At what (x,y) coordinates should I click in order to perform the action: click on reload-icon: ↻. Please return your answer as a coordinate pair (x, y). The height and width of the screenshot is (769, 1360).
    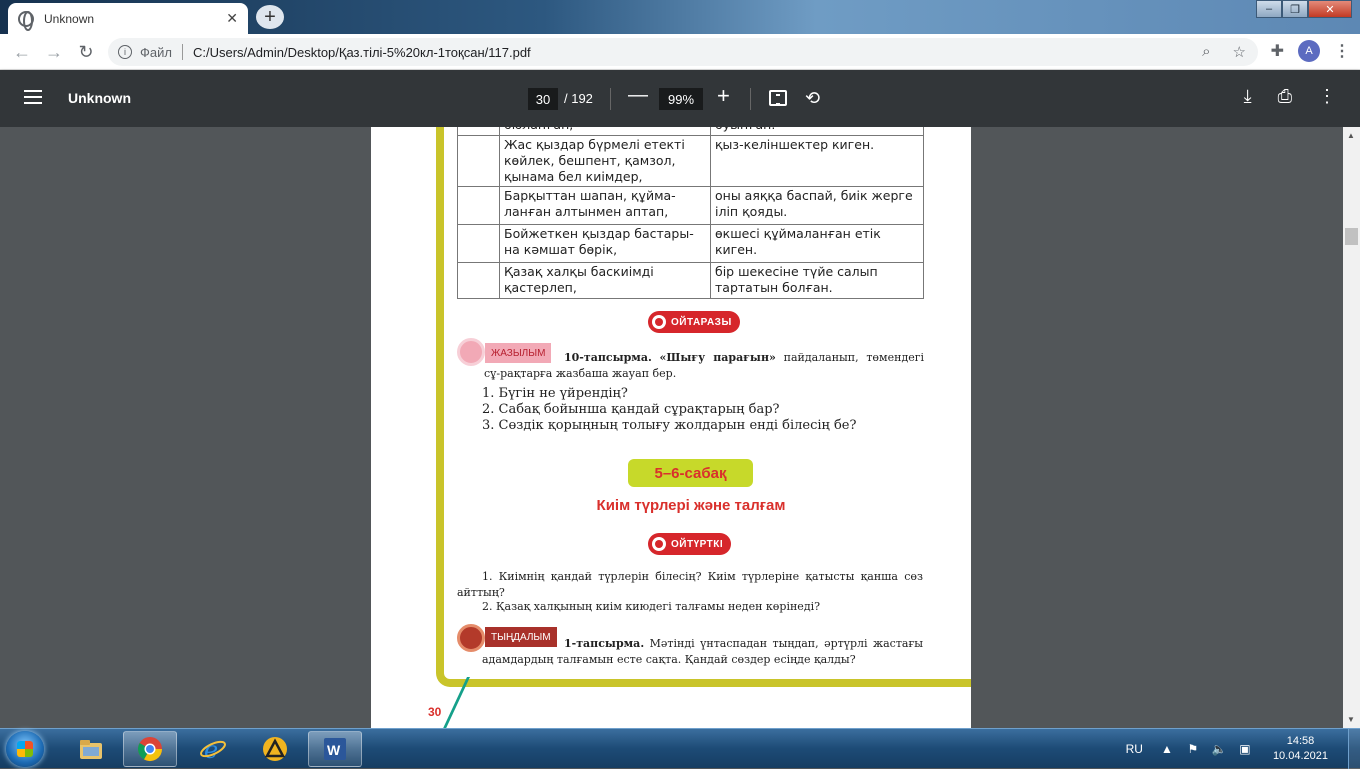
    Looking at the image, I should click on (86, 52).